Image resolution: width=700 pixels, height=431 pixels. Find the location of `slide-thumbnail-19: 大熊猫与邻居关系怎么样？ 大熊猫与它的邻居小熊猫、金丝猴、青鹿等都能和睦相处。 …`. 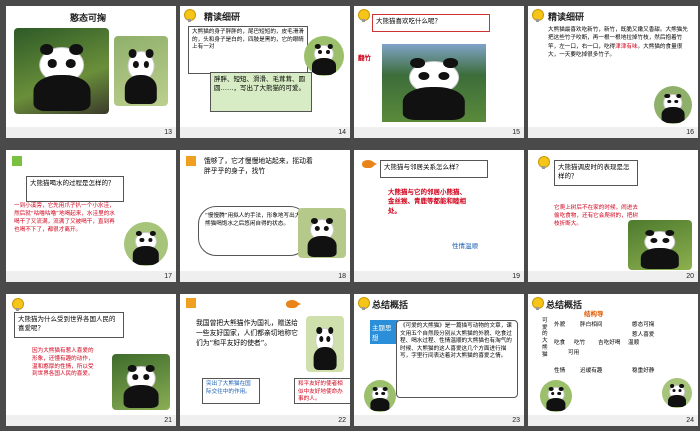

slide-thumbnail-19: 大熊猫与邻居关系怎么样？ 大熊猫与它的邻居小熊猫、金丝猴、青鹿等都能和睦相处。 … is located at coordinates (439, 216).